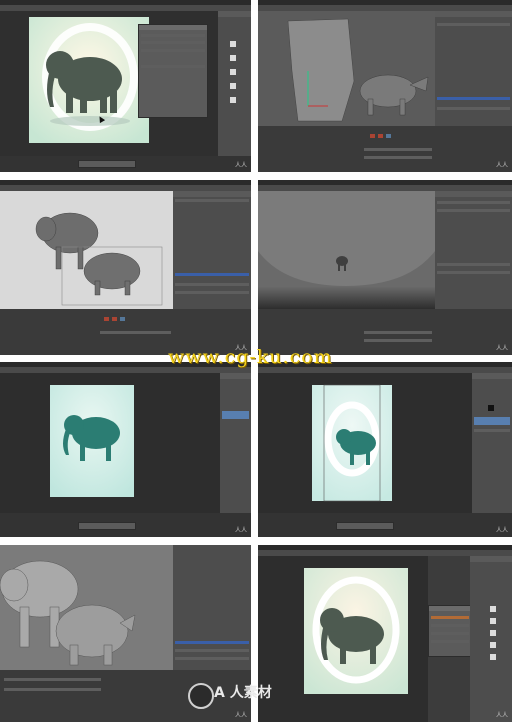  I want to click on properties-dialog, so click(173, 71).